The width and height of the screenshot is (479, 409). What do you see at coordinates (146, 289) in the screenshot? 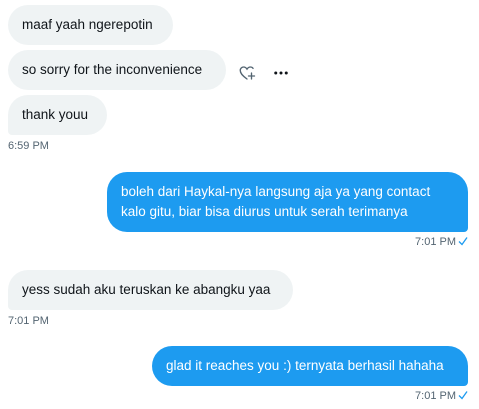
I see `message-text: yess sudah aku teruskan ke abangku yaa` at bounding box center [146, 289].